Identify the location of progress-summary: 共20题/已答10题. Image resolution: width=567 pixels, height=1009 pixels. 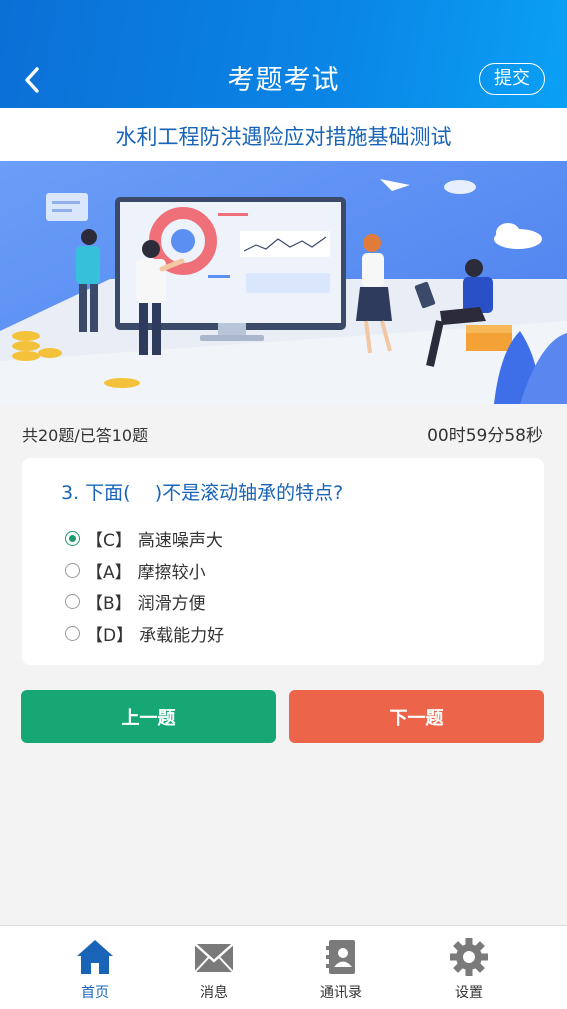
(85, 435).